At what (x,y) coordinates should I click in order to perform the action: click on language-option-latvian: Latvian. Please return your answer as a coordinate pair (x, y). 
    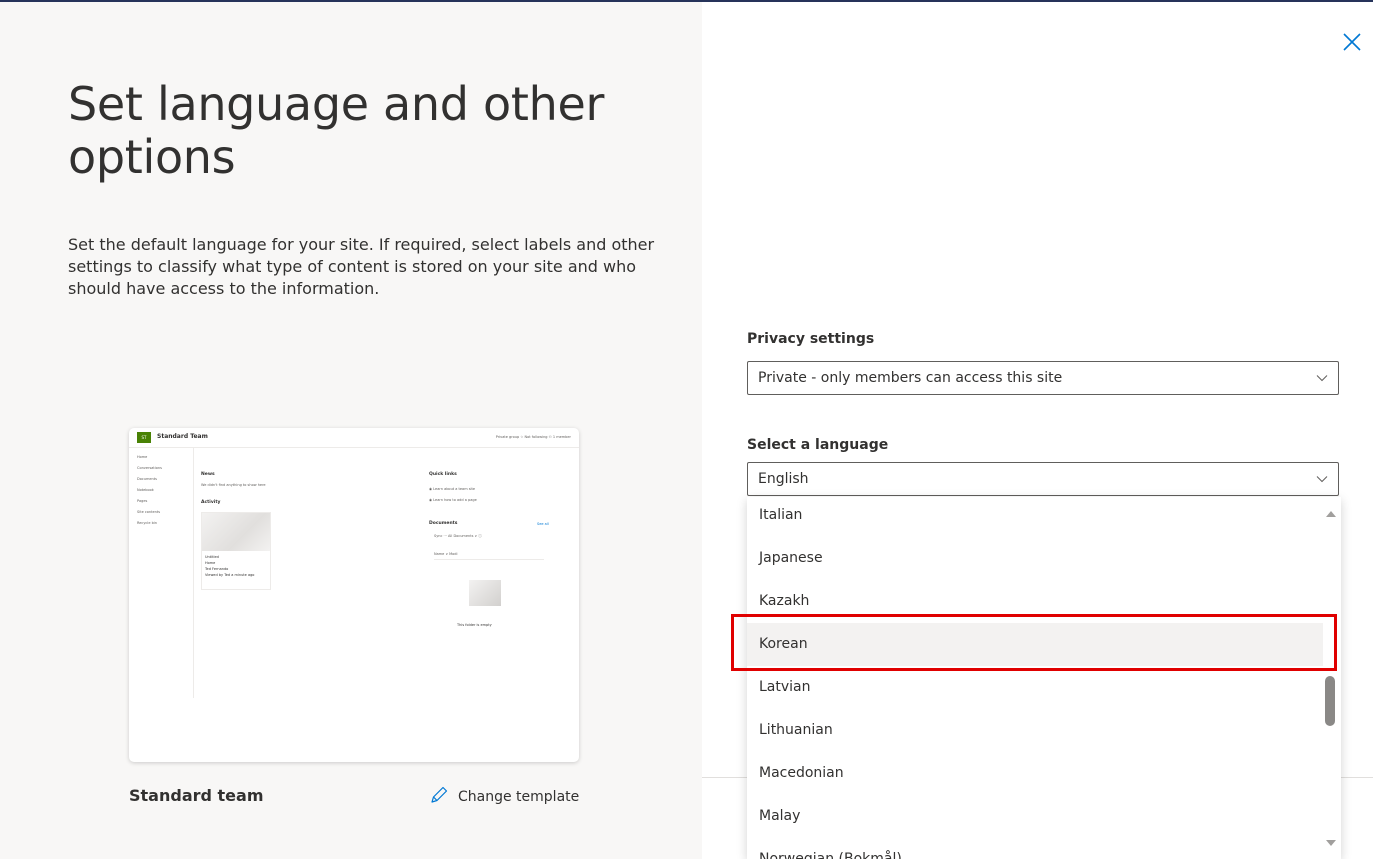
    Looking at the image, I should click on (1035, 687).